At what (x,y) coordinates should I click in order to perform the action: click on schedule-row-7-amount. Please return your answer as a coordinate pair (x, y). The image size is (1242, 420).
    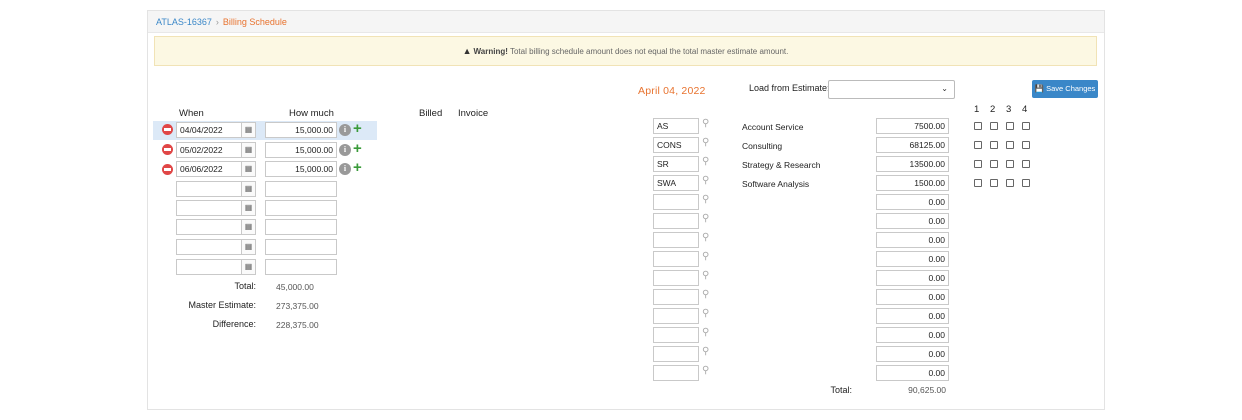
    Looking at the image, I should click on (301, 267).